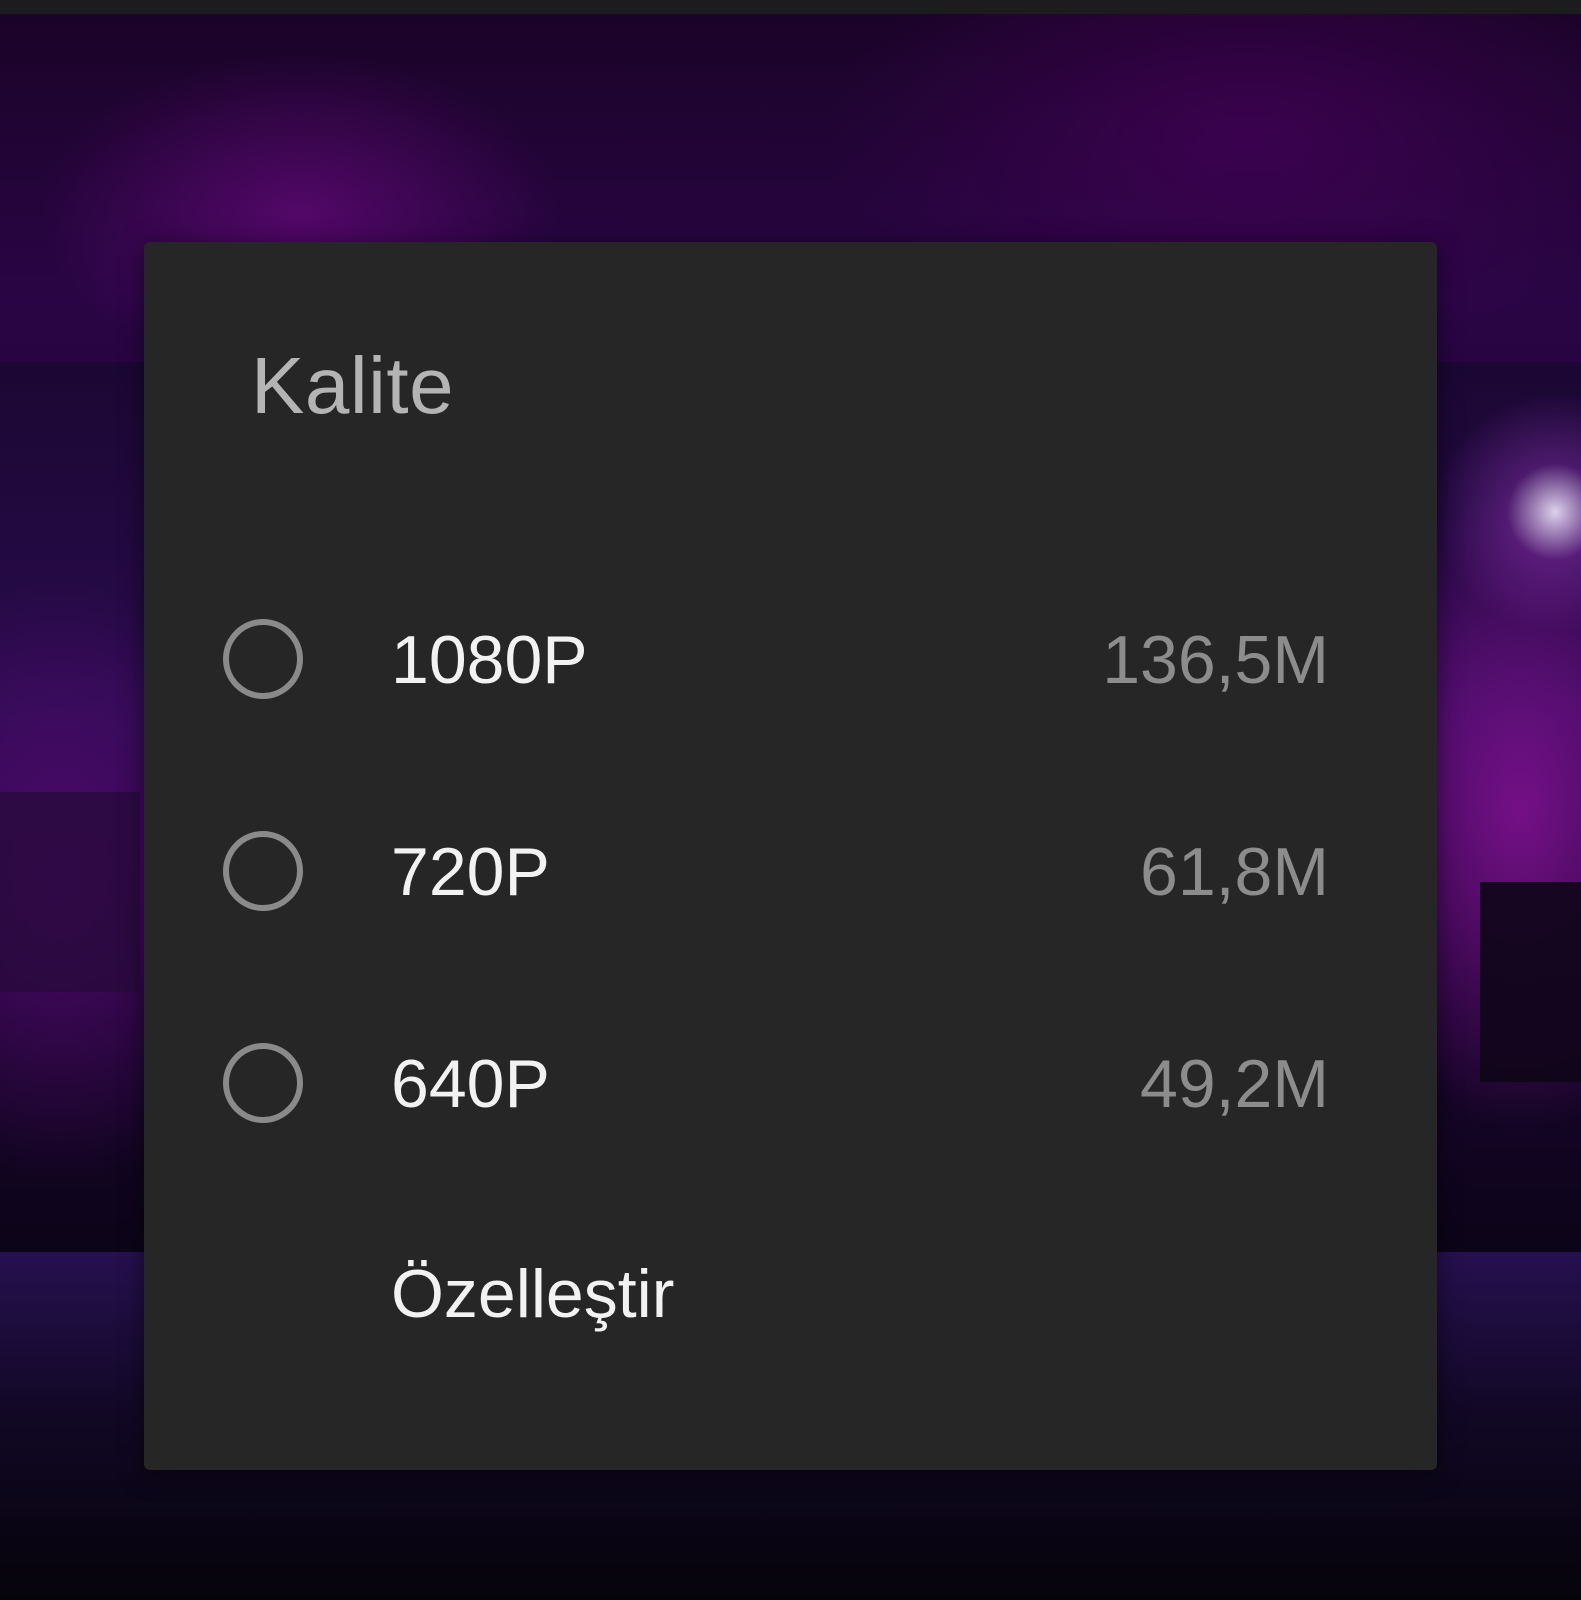 The image size is (1581, 1600). What do you see at coordinates (790, 1088) in the screenshot?
I see `quality-option-640p: 640P 49,2M` at bounding box center [790, 1088].